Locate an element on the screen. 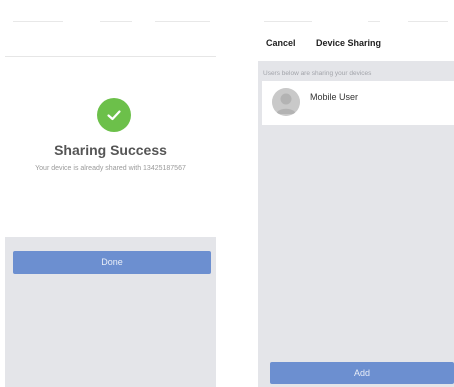 The image size is (454, 387). status-bar is located at coordinates (110, 11).